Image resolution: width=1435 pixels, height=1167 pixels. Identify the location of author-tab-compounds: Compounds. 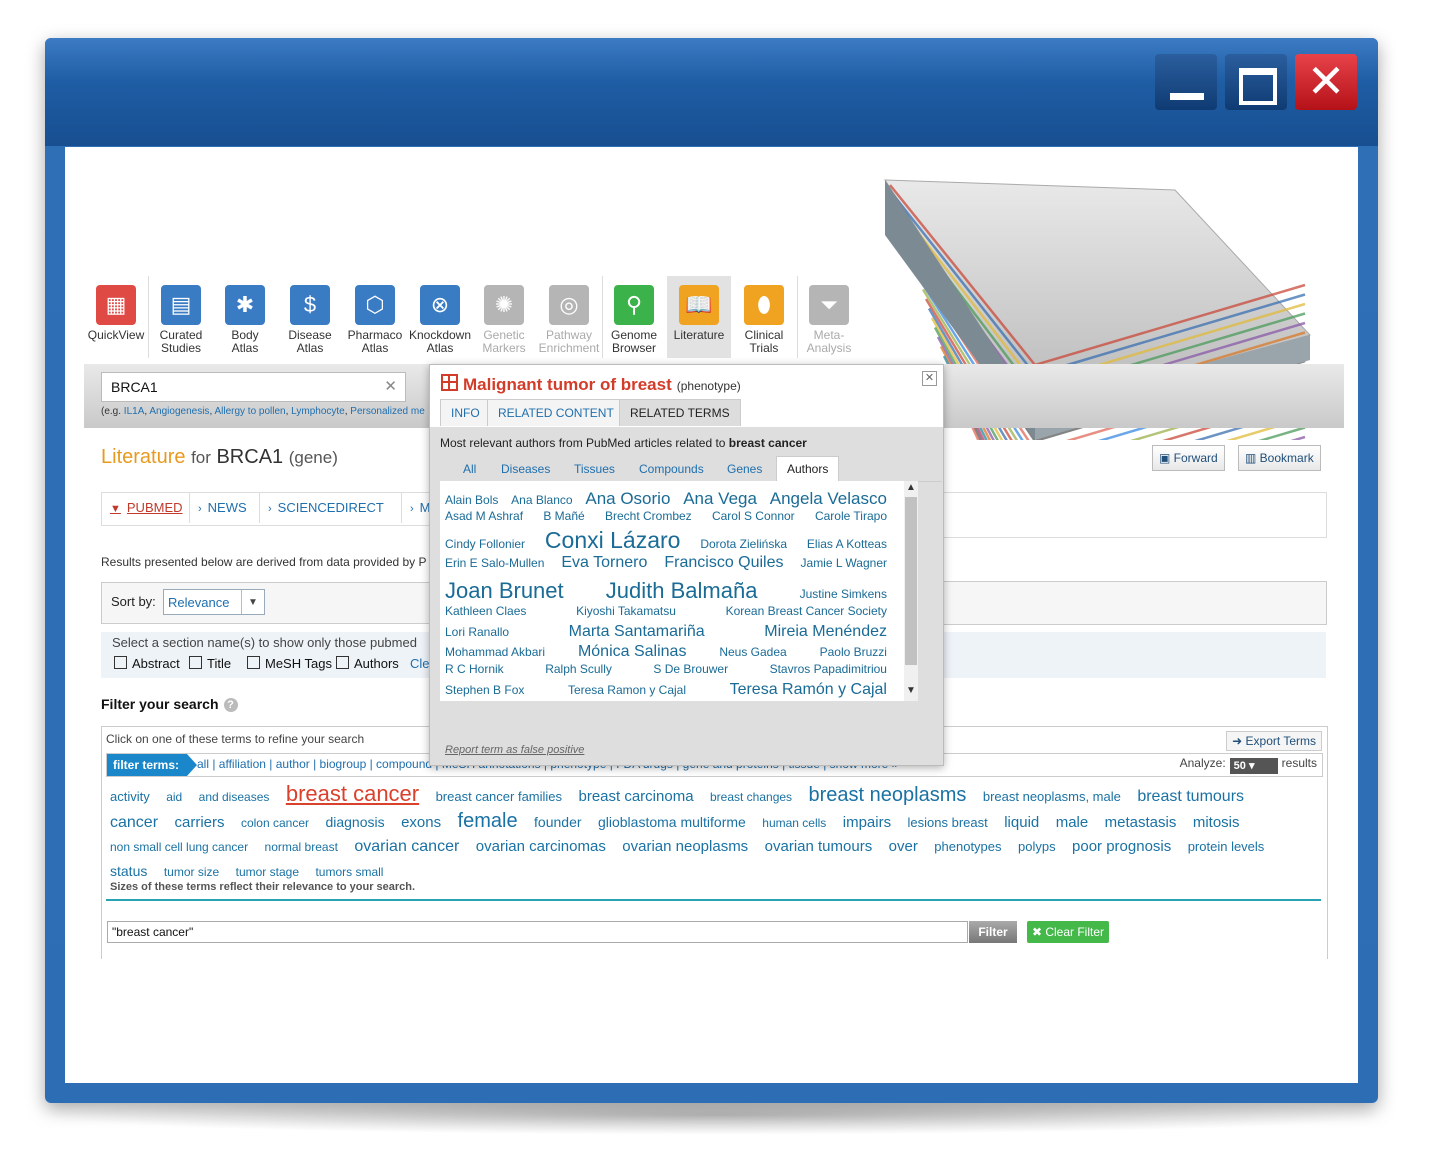
(671, 469).